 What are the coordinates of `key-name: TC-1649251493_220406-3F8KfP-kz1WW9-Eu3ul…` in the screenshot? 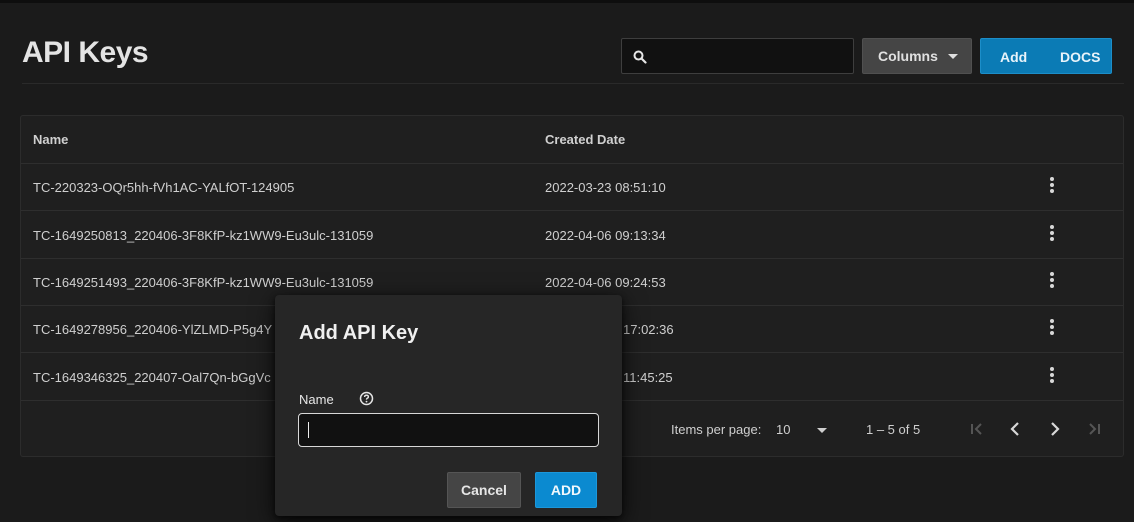 It's located at (203, 282).